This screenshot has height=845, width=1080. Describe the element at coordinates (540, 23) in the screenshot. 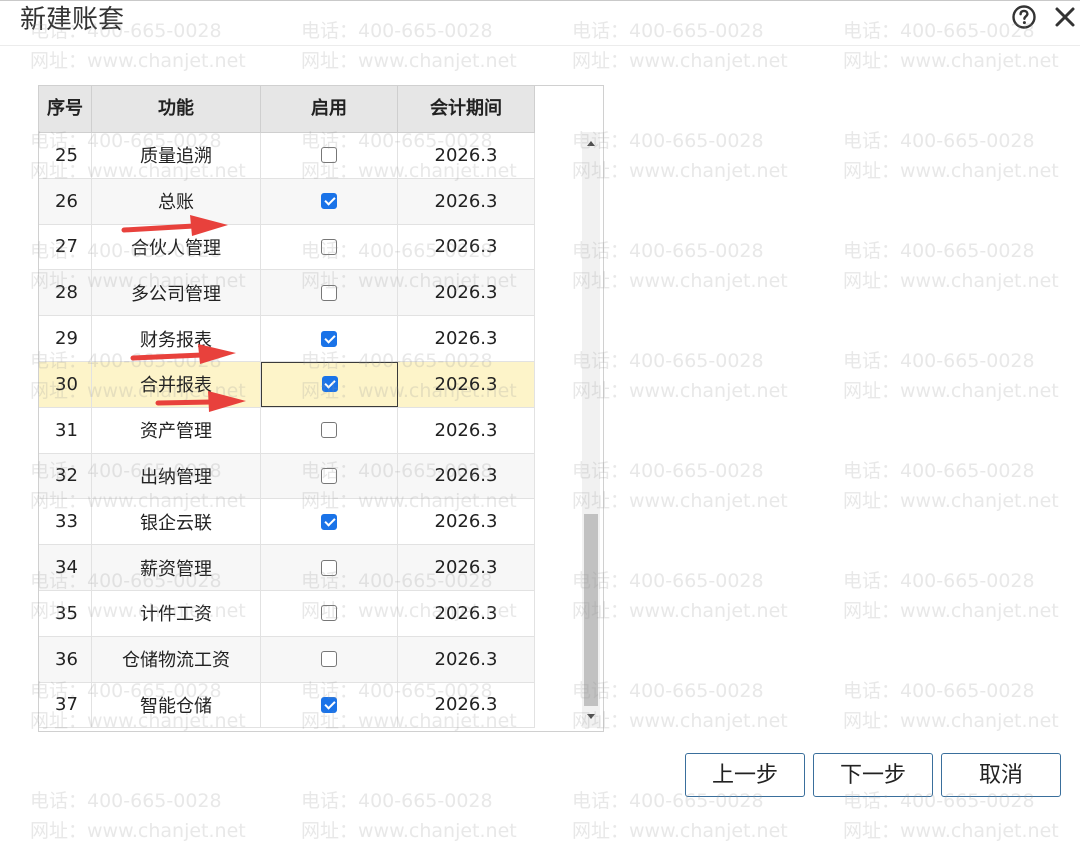

I see `dialog-title-bar: 新建账套` at that location.